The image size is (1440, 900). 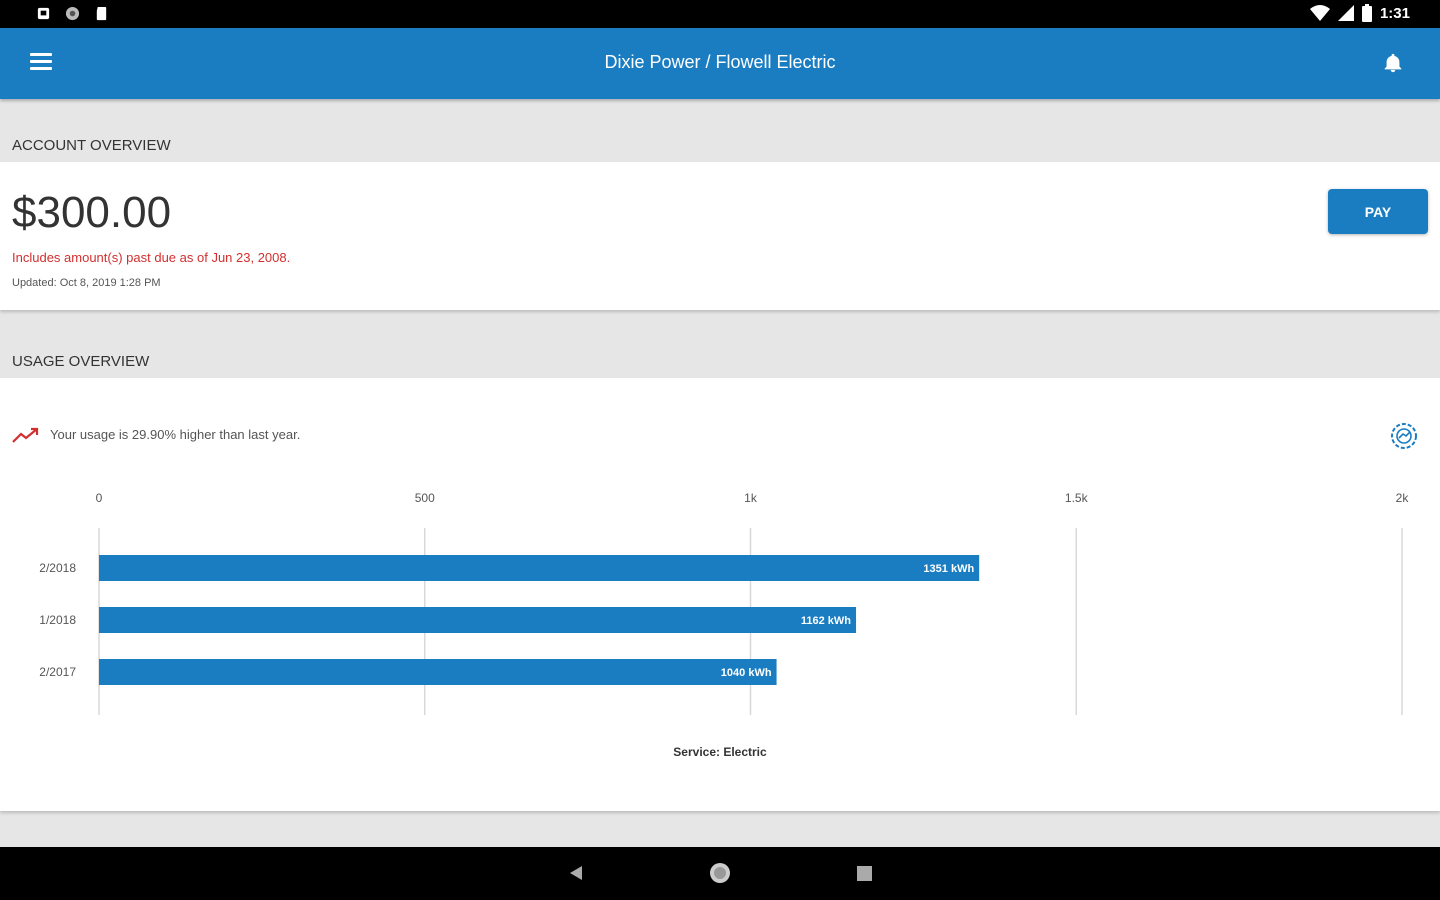 I want to click on trend-up-icon, so click(x=25, y=435).